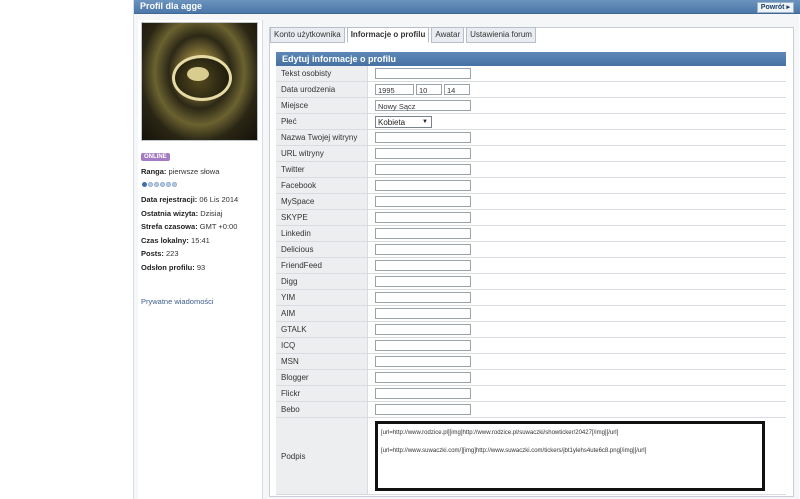  I want to click on birth-month-input: 10, so click(429, 89).